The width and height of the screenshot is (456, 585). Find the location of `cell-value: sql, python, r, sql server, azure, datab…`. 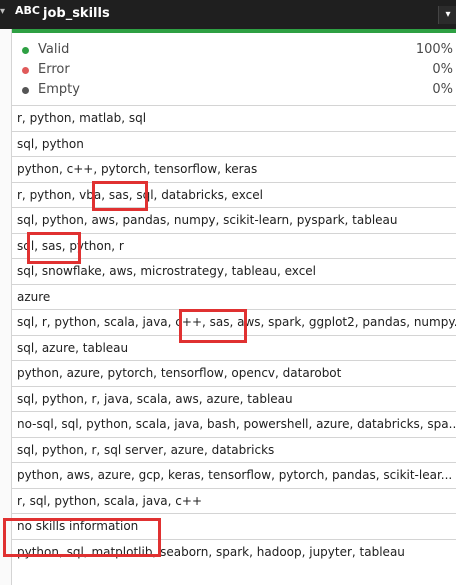

cell-value: sql, python, r, sql server, azure, datab… is located at coordinates (146, 449).